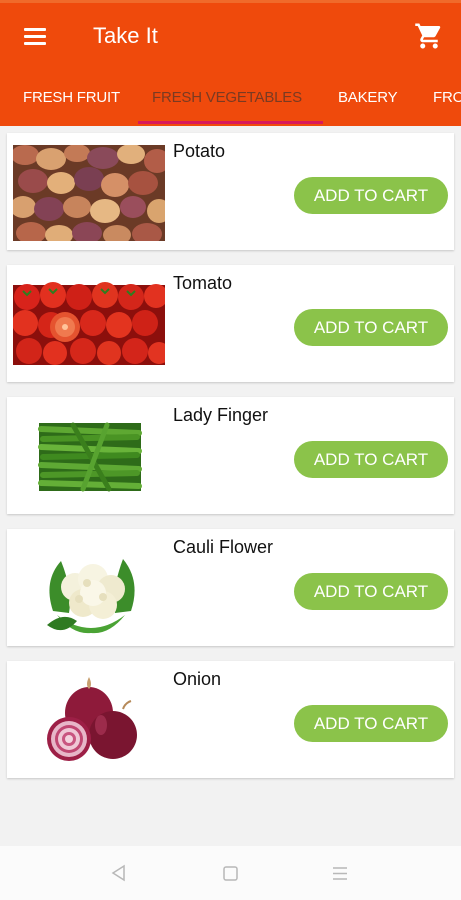 This screenshot has height=900, width=461. Describe the element at coordinates (368, 99) in the screenshot. I see `tab-bakery: BAKERY` at that location.